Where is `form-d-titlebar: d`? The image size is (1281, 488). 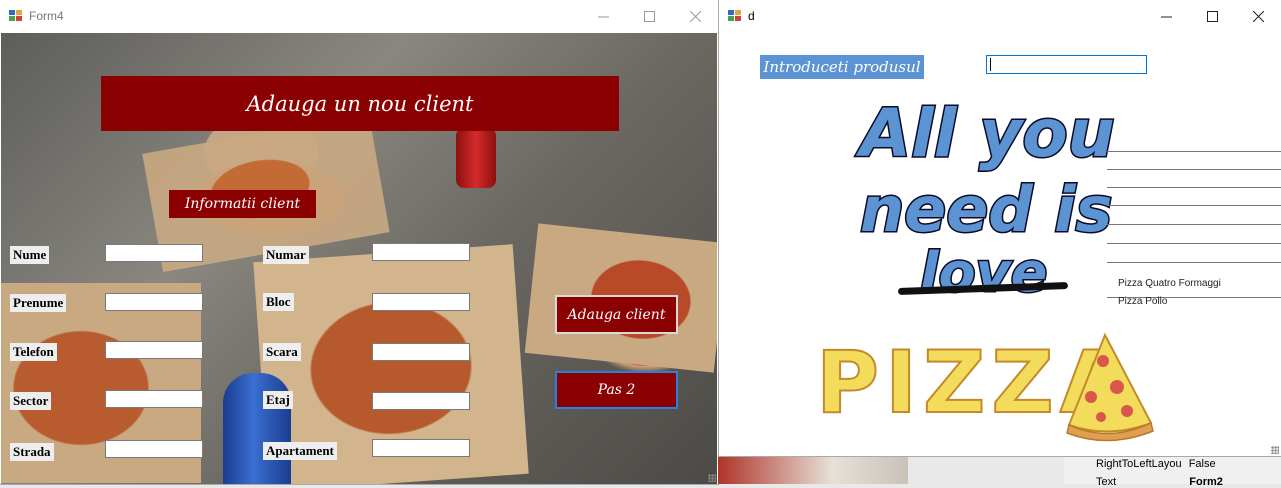 form-d-titlebar: d is located at coordinates (1000, 16).